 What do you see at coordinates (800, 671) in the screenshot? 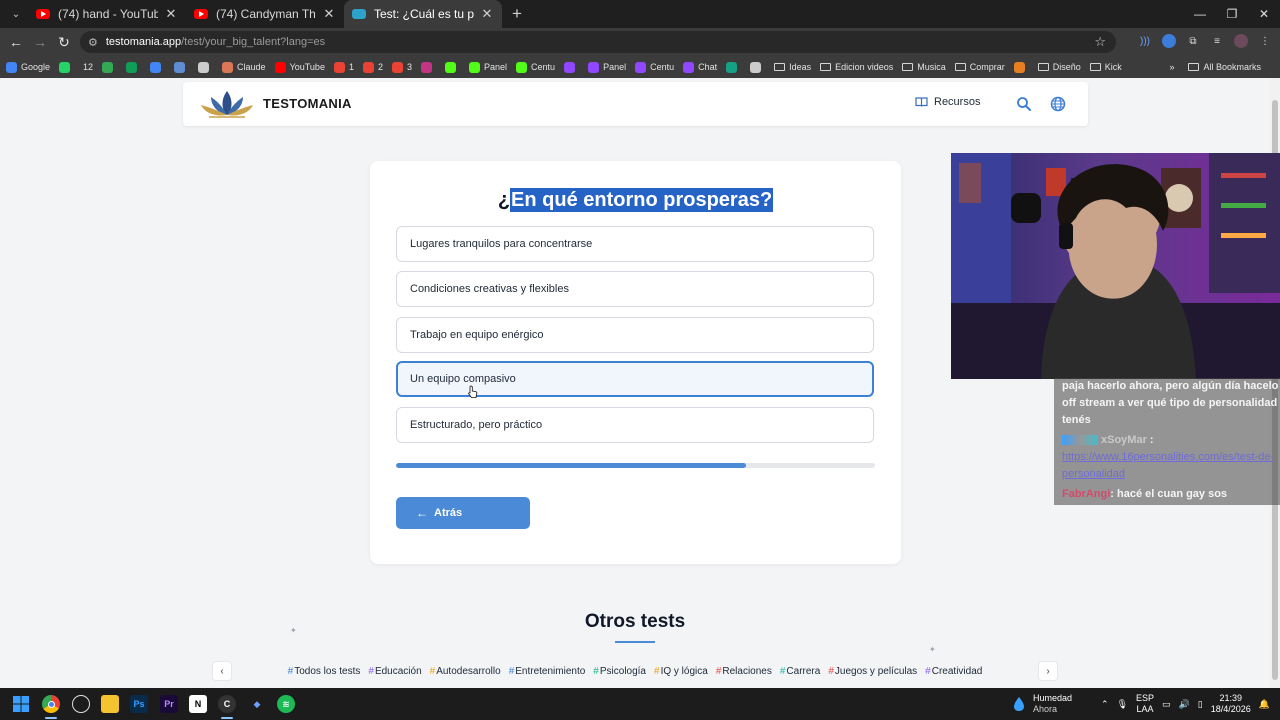
I see `category-link: #Carrera` at bounding box center [800, 671].